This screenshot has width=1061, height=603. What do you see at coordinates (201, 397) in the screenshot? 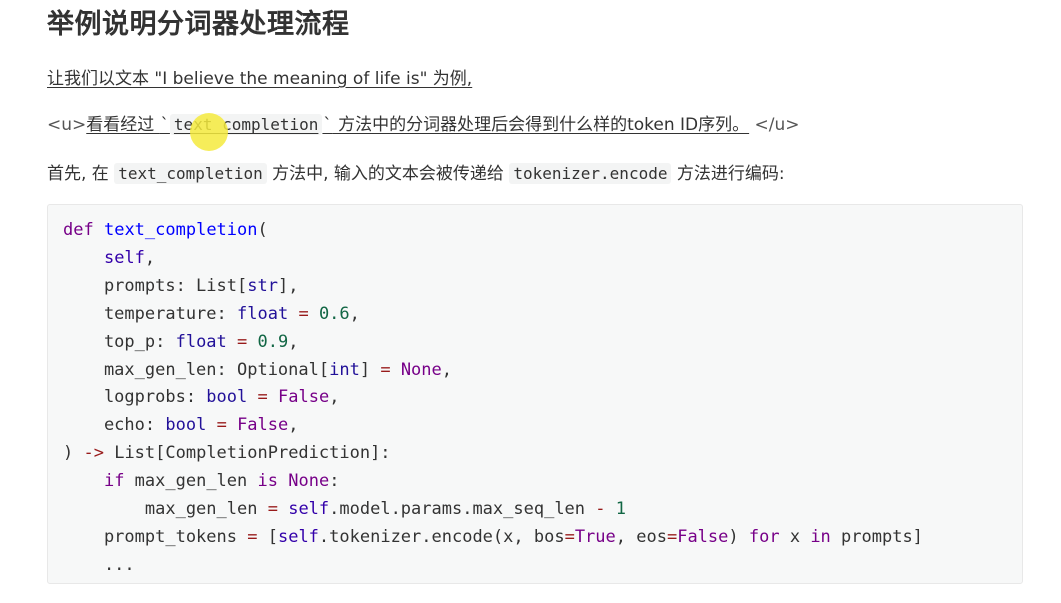
I see `code-line: logprobs: bool = False,` at bounding box center [201, 397].